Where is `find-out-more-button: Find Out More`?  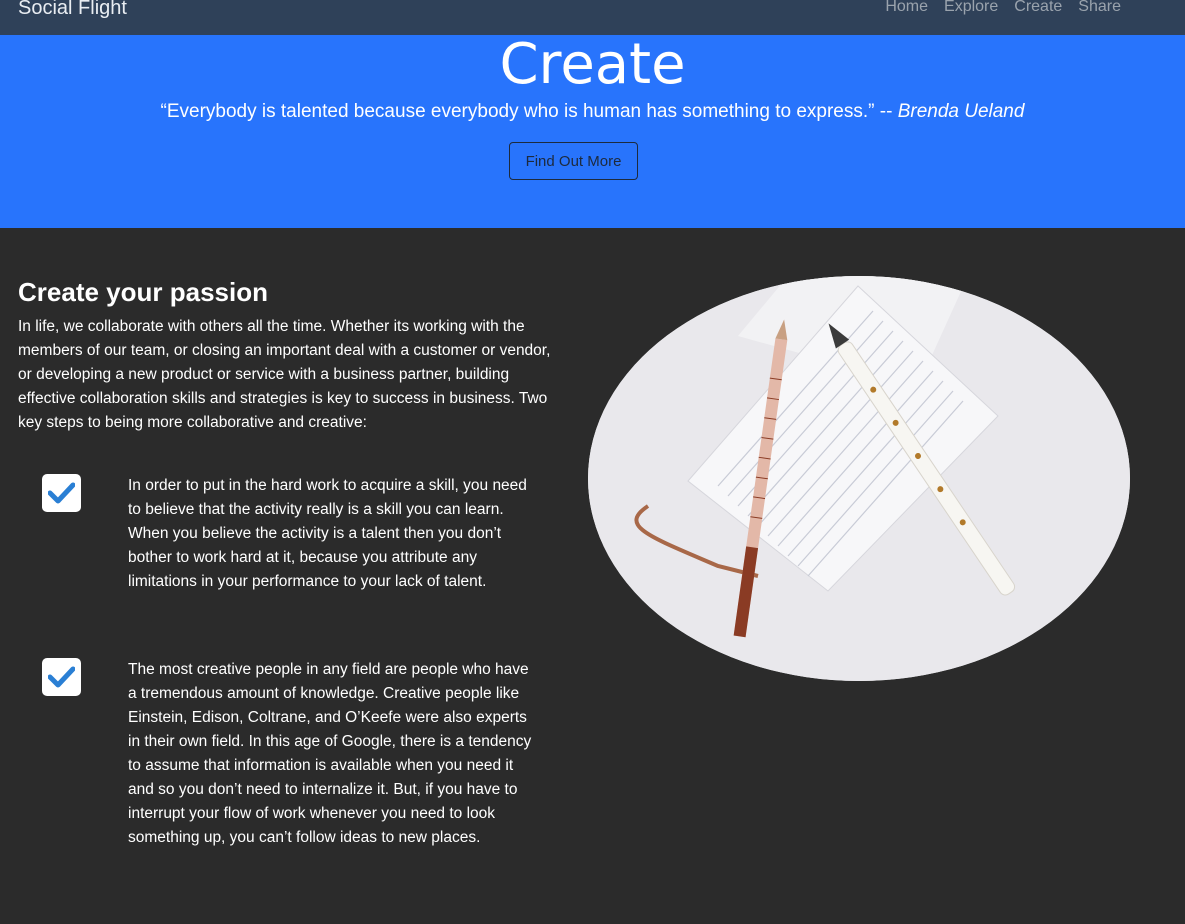
find-out-more-button: Find Out More is located at coordinates (573, 161).